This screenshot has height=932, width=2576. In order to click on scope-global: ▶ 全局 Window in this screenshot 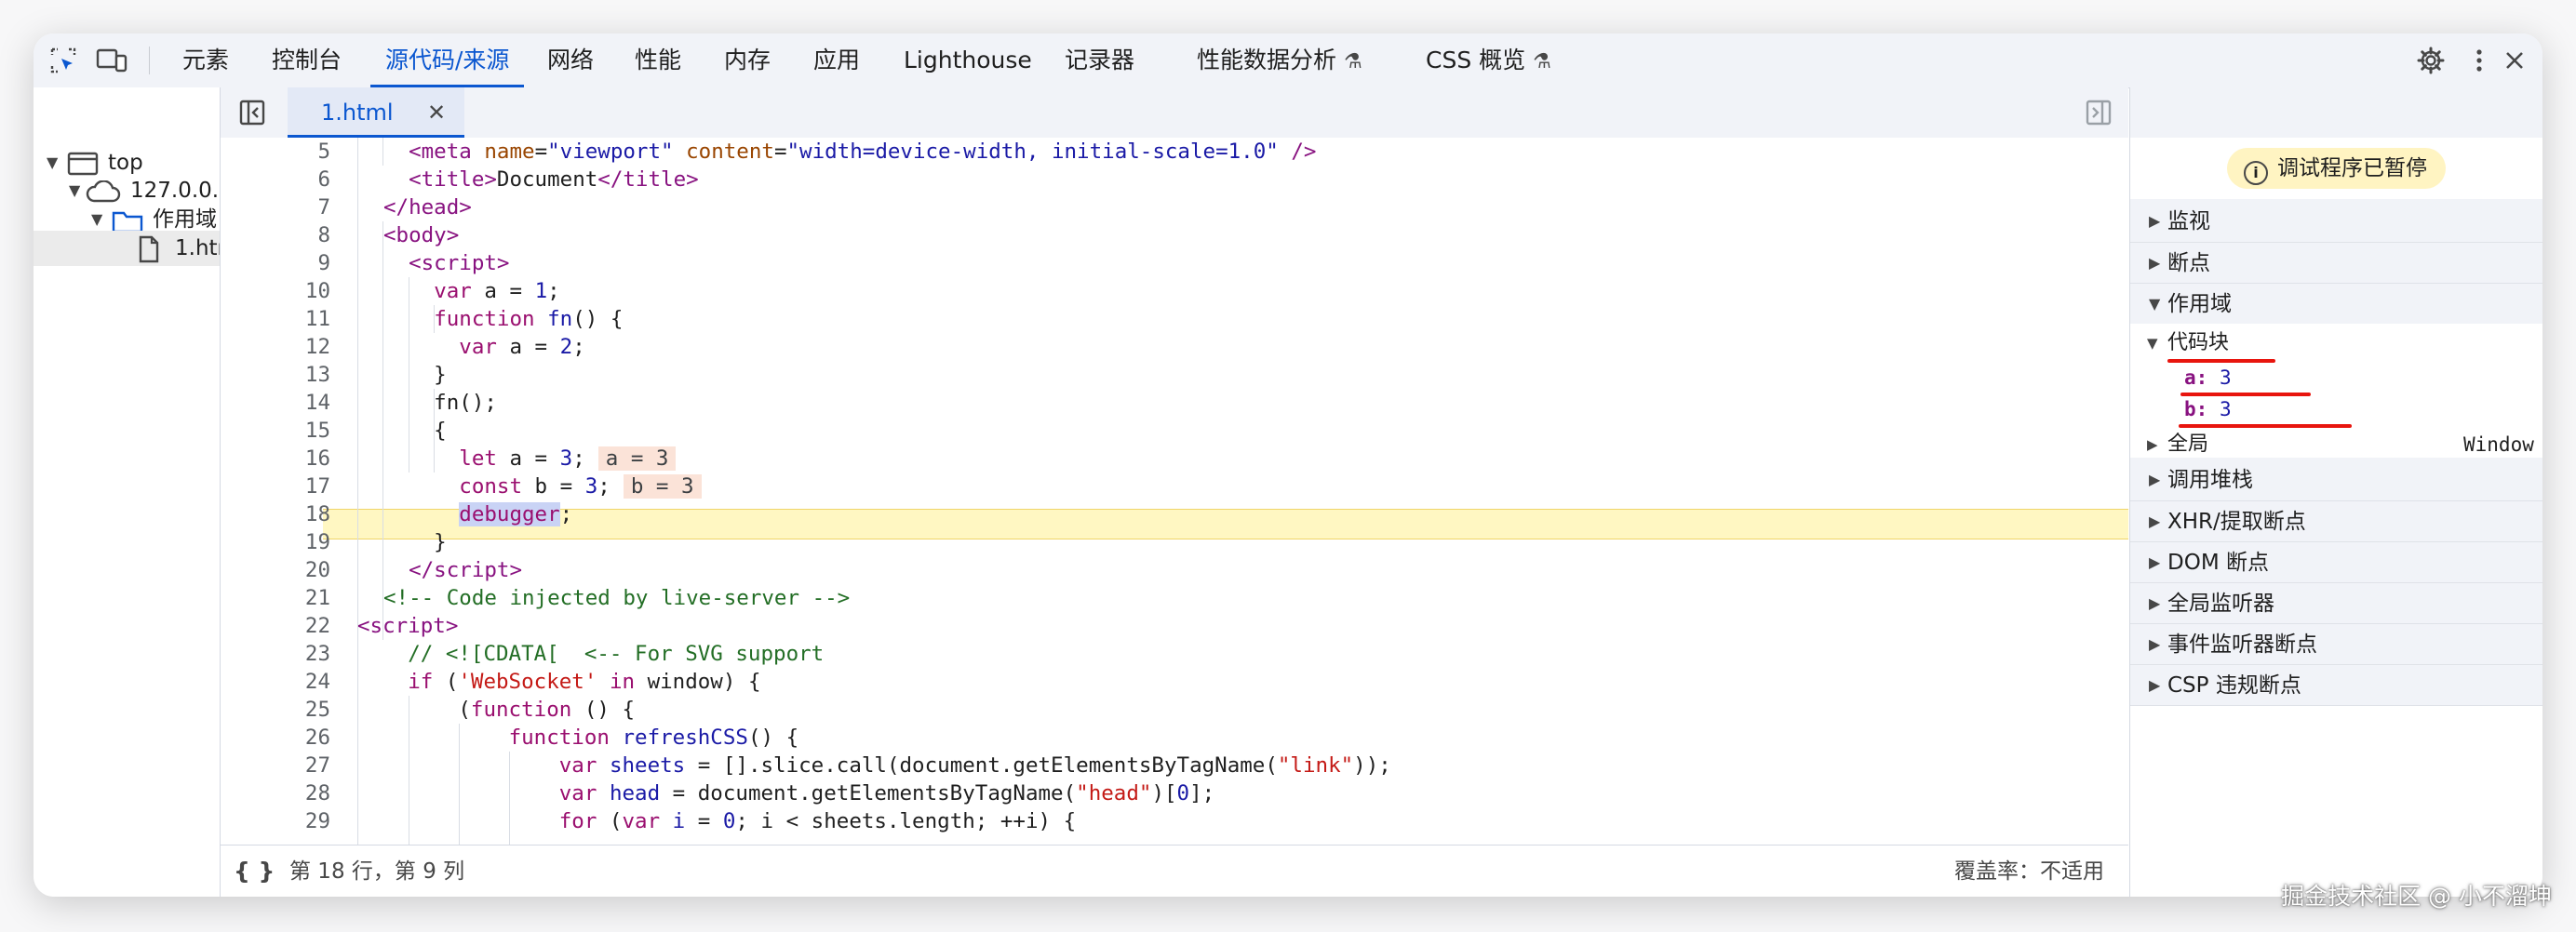, I will do `click(2336, 445)`.